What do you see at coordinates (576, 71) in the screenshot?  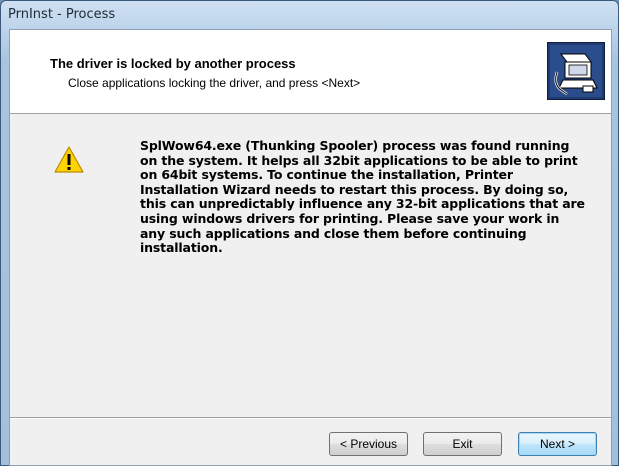 I see `installer-computer-icon` at bounding box center [576, 71].